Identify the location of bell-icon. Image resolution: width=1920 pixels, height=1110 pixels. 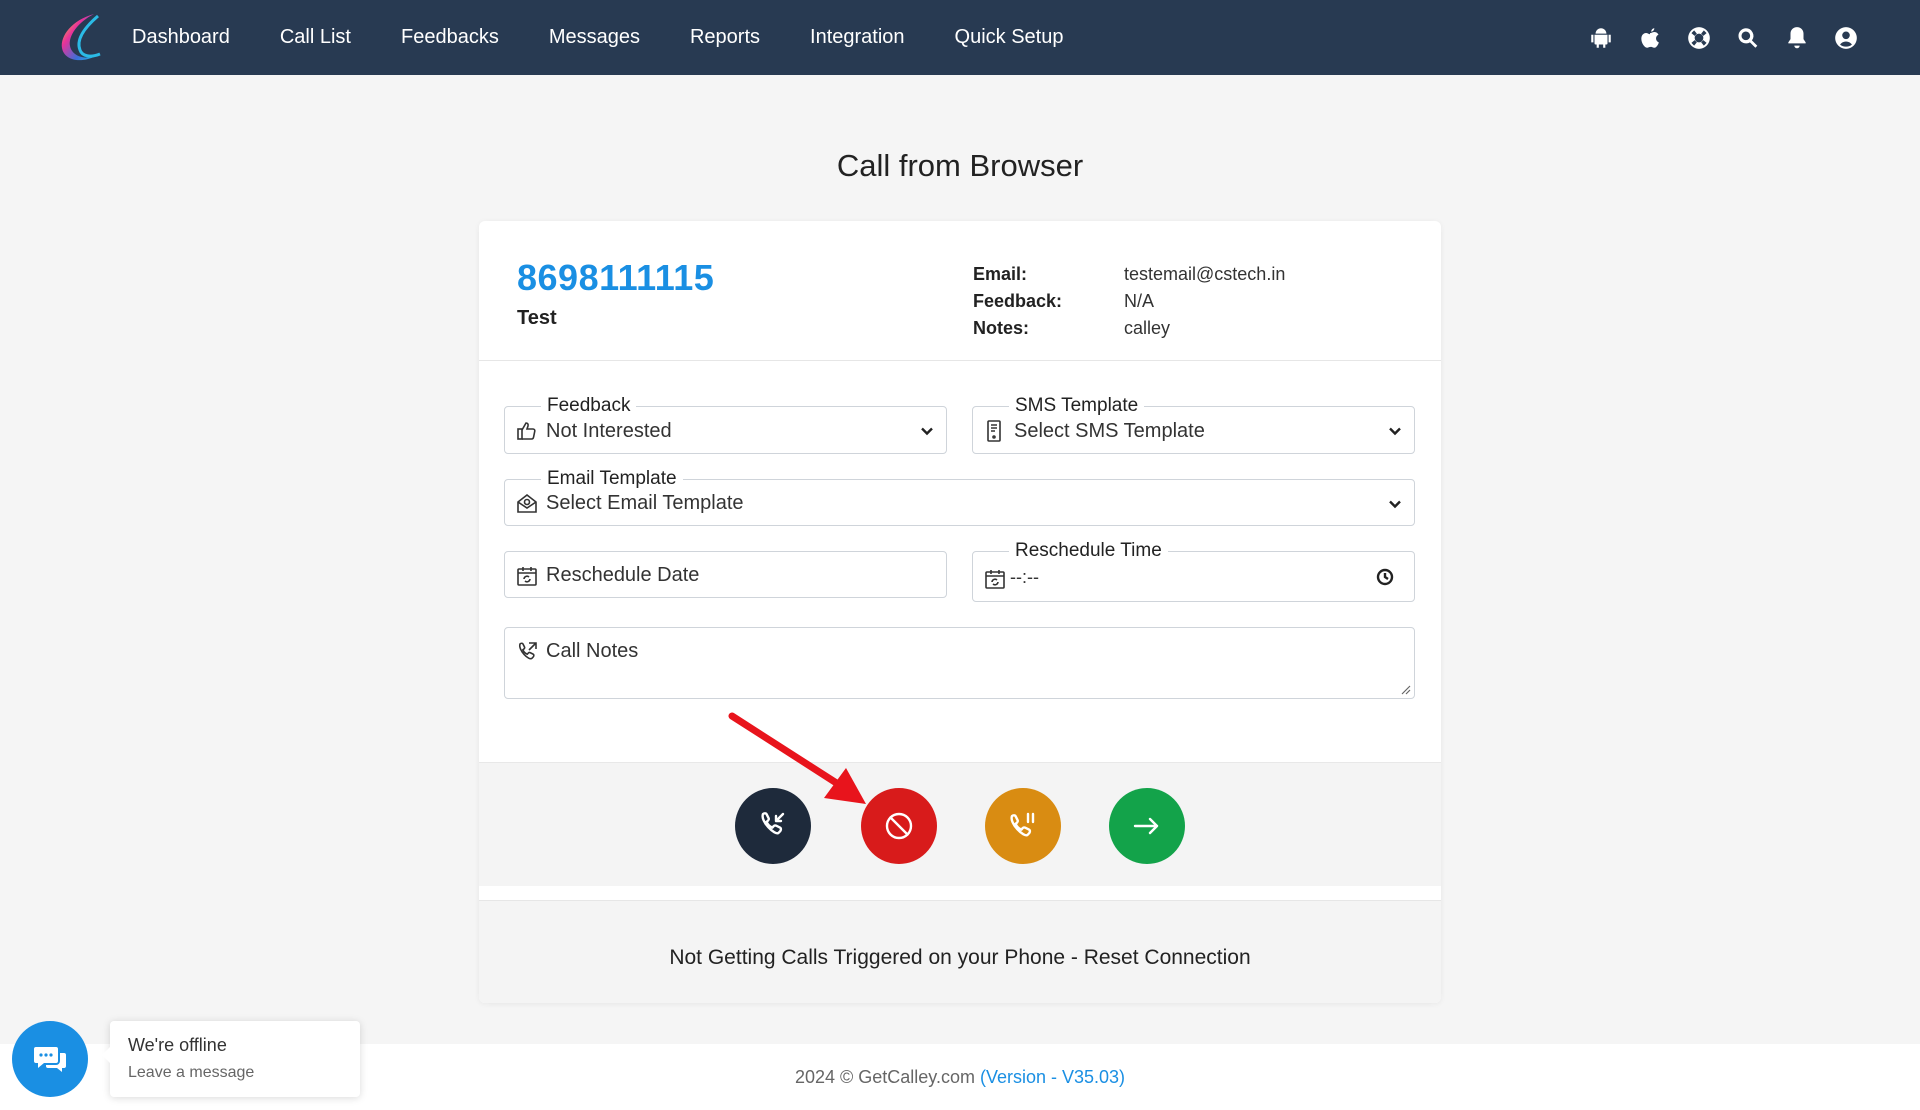
(1797, 38).